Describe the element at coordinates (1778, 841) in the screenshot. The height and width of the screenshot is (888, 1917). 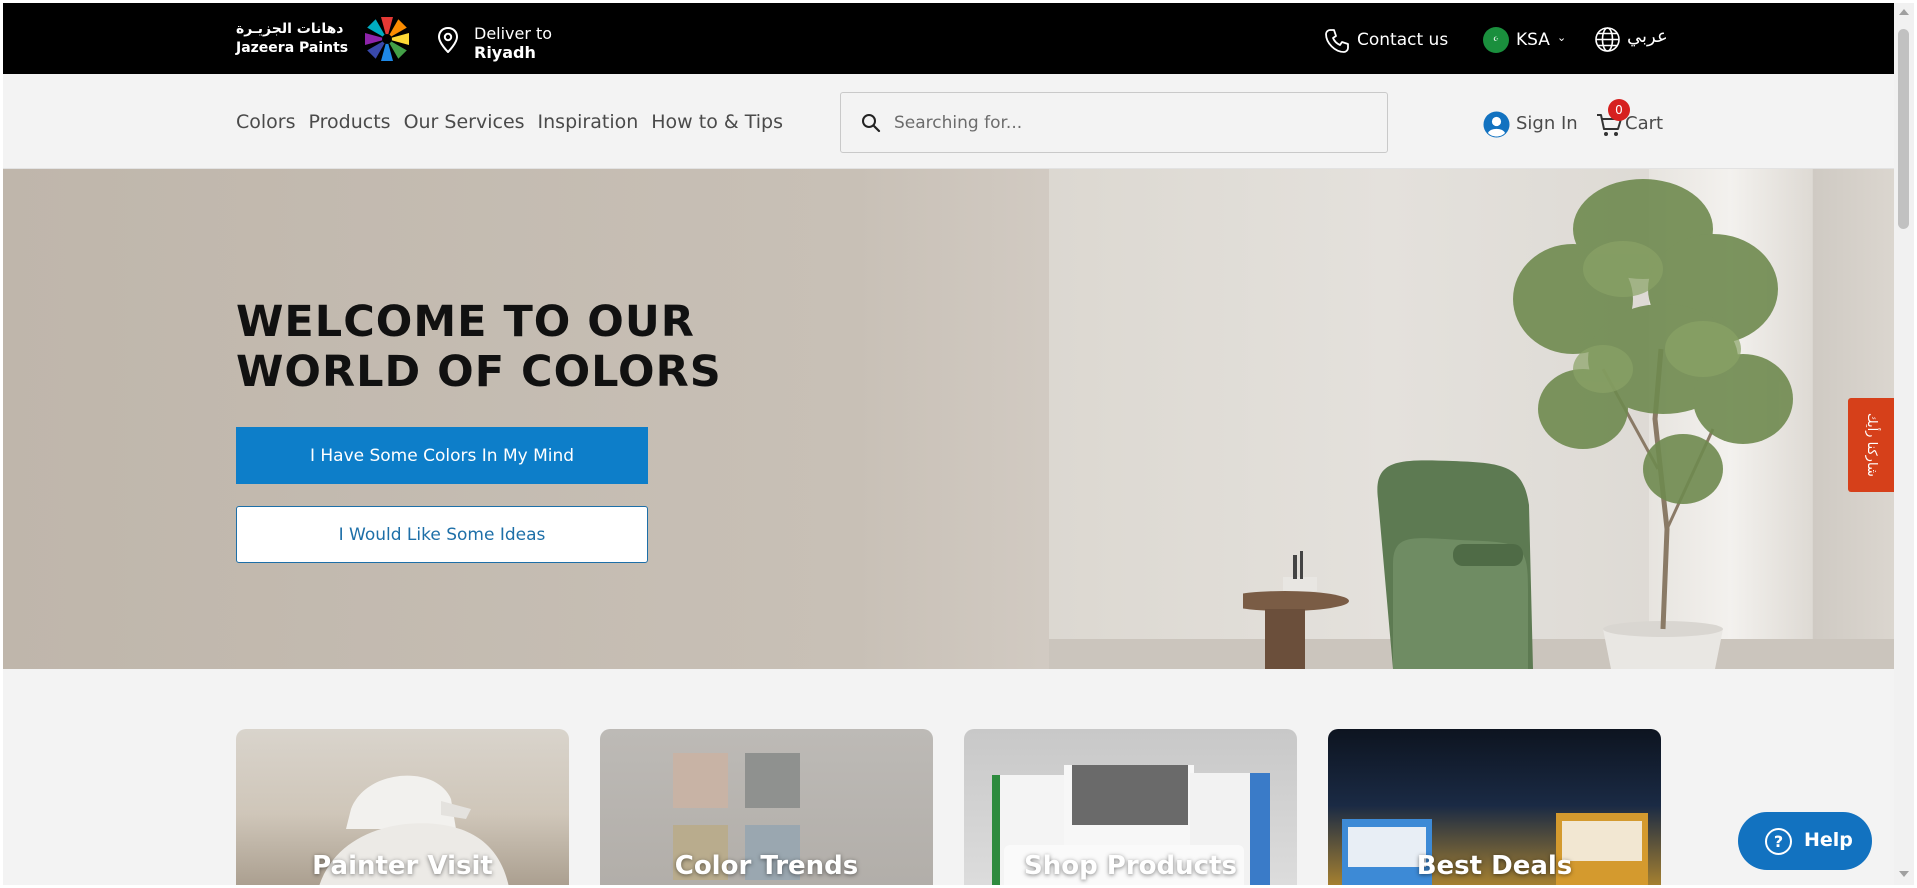
I see `question-mark-icon: ?` at that location.